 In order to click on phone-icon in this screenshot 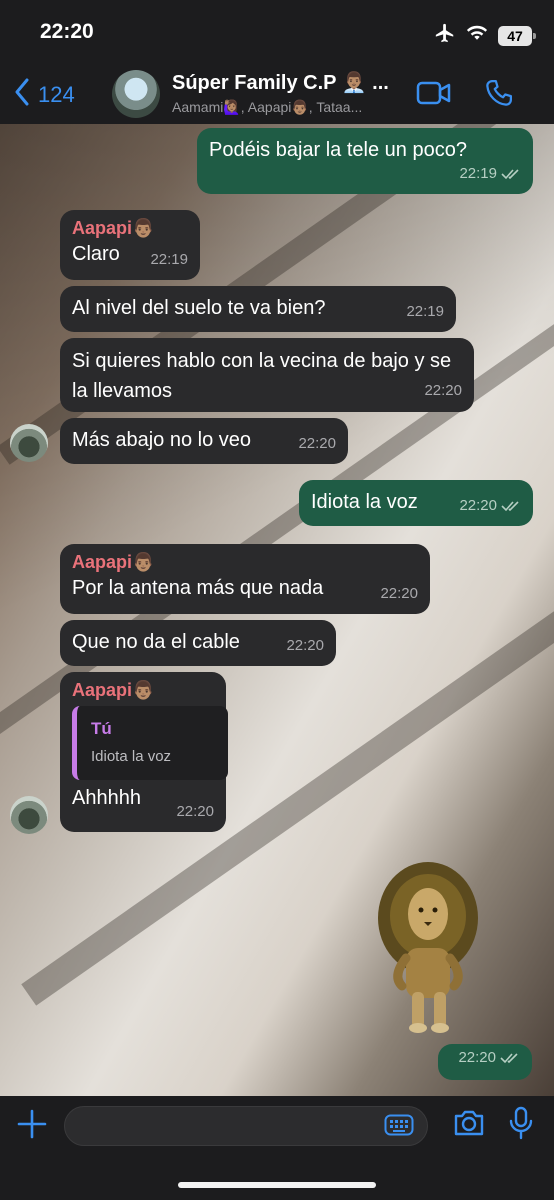, I will do `click(499, 96)`.